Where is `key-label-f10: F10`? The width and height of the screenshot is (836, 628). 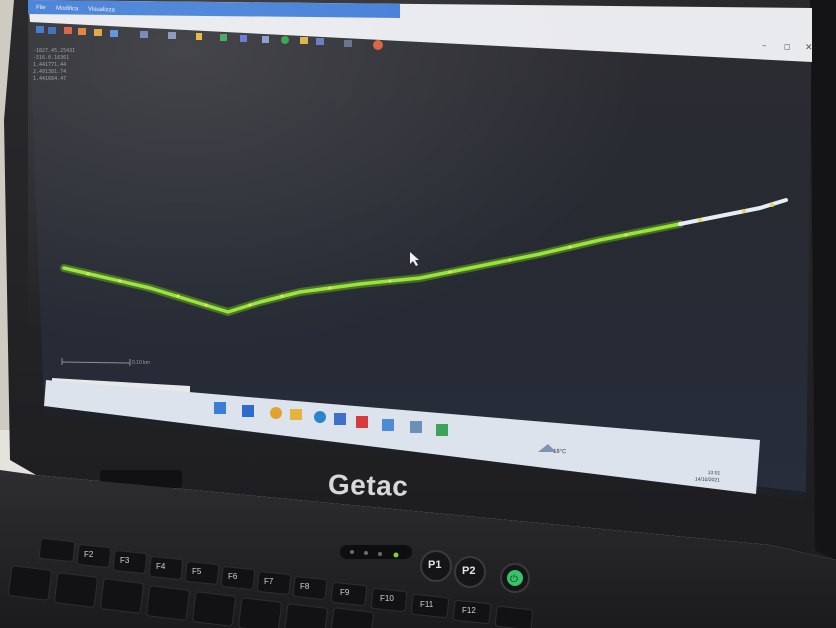
key-label-f10: F10 is located at coordinates (387, 598).